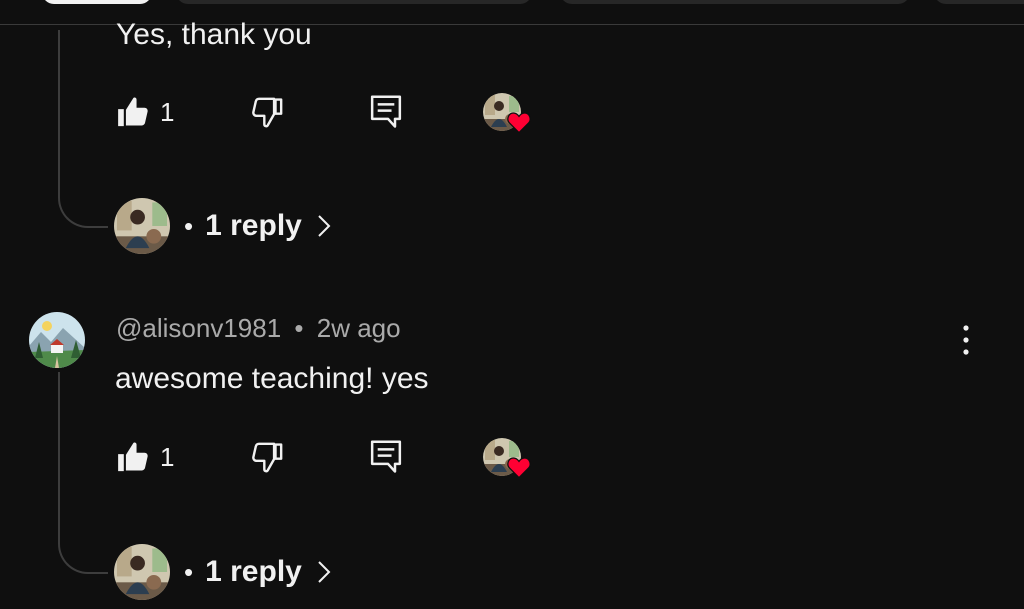 The width and height of the screenshot is (1024, 609). What do you see at coordinates (57, 340) in the screenshot?
I see `author-avatar` at bounding box center [57, 340].